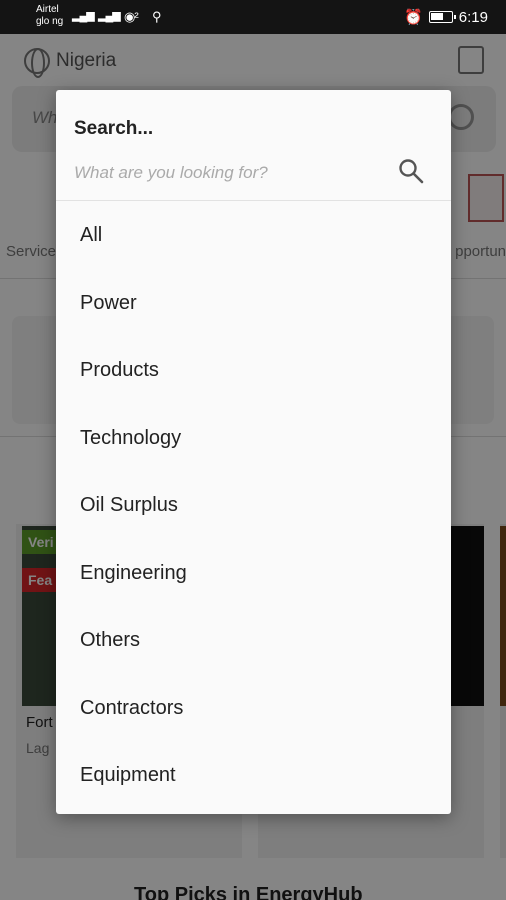 The width and height of the screenshot is (506, 900). What do you see at coordinates (253, 709) in the screenshot?
I see `option-contractors: Contractors` at bounding box center [253, 709].